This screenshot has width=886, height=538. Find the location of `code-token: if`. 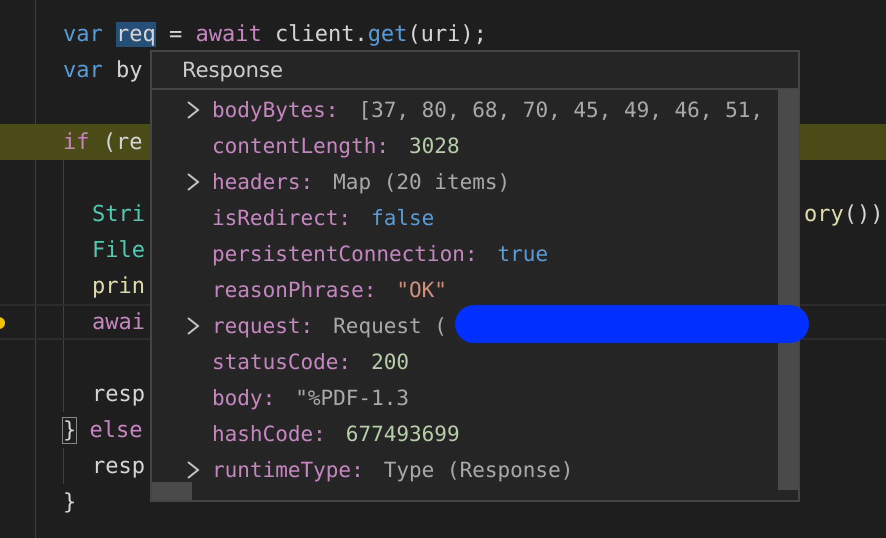

code-token: if is located at coordinates (76, 142).